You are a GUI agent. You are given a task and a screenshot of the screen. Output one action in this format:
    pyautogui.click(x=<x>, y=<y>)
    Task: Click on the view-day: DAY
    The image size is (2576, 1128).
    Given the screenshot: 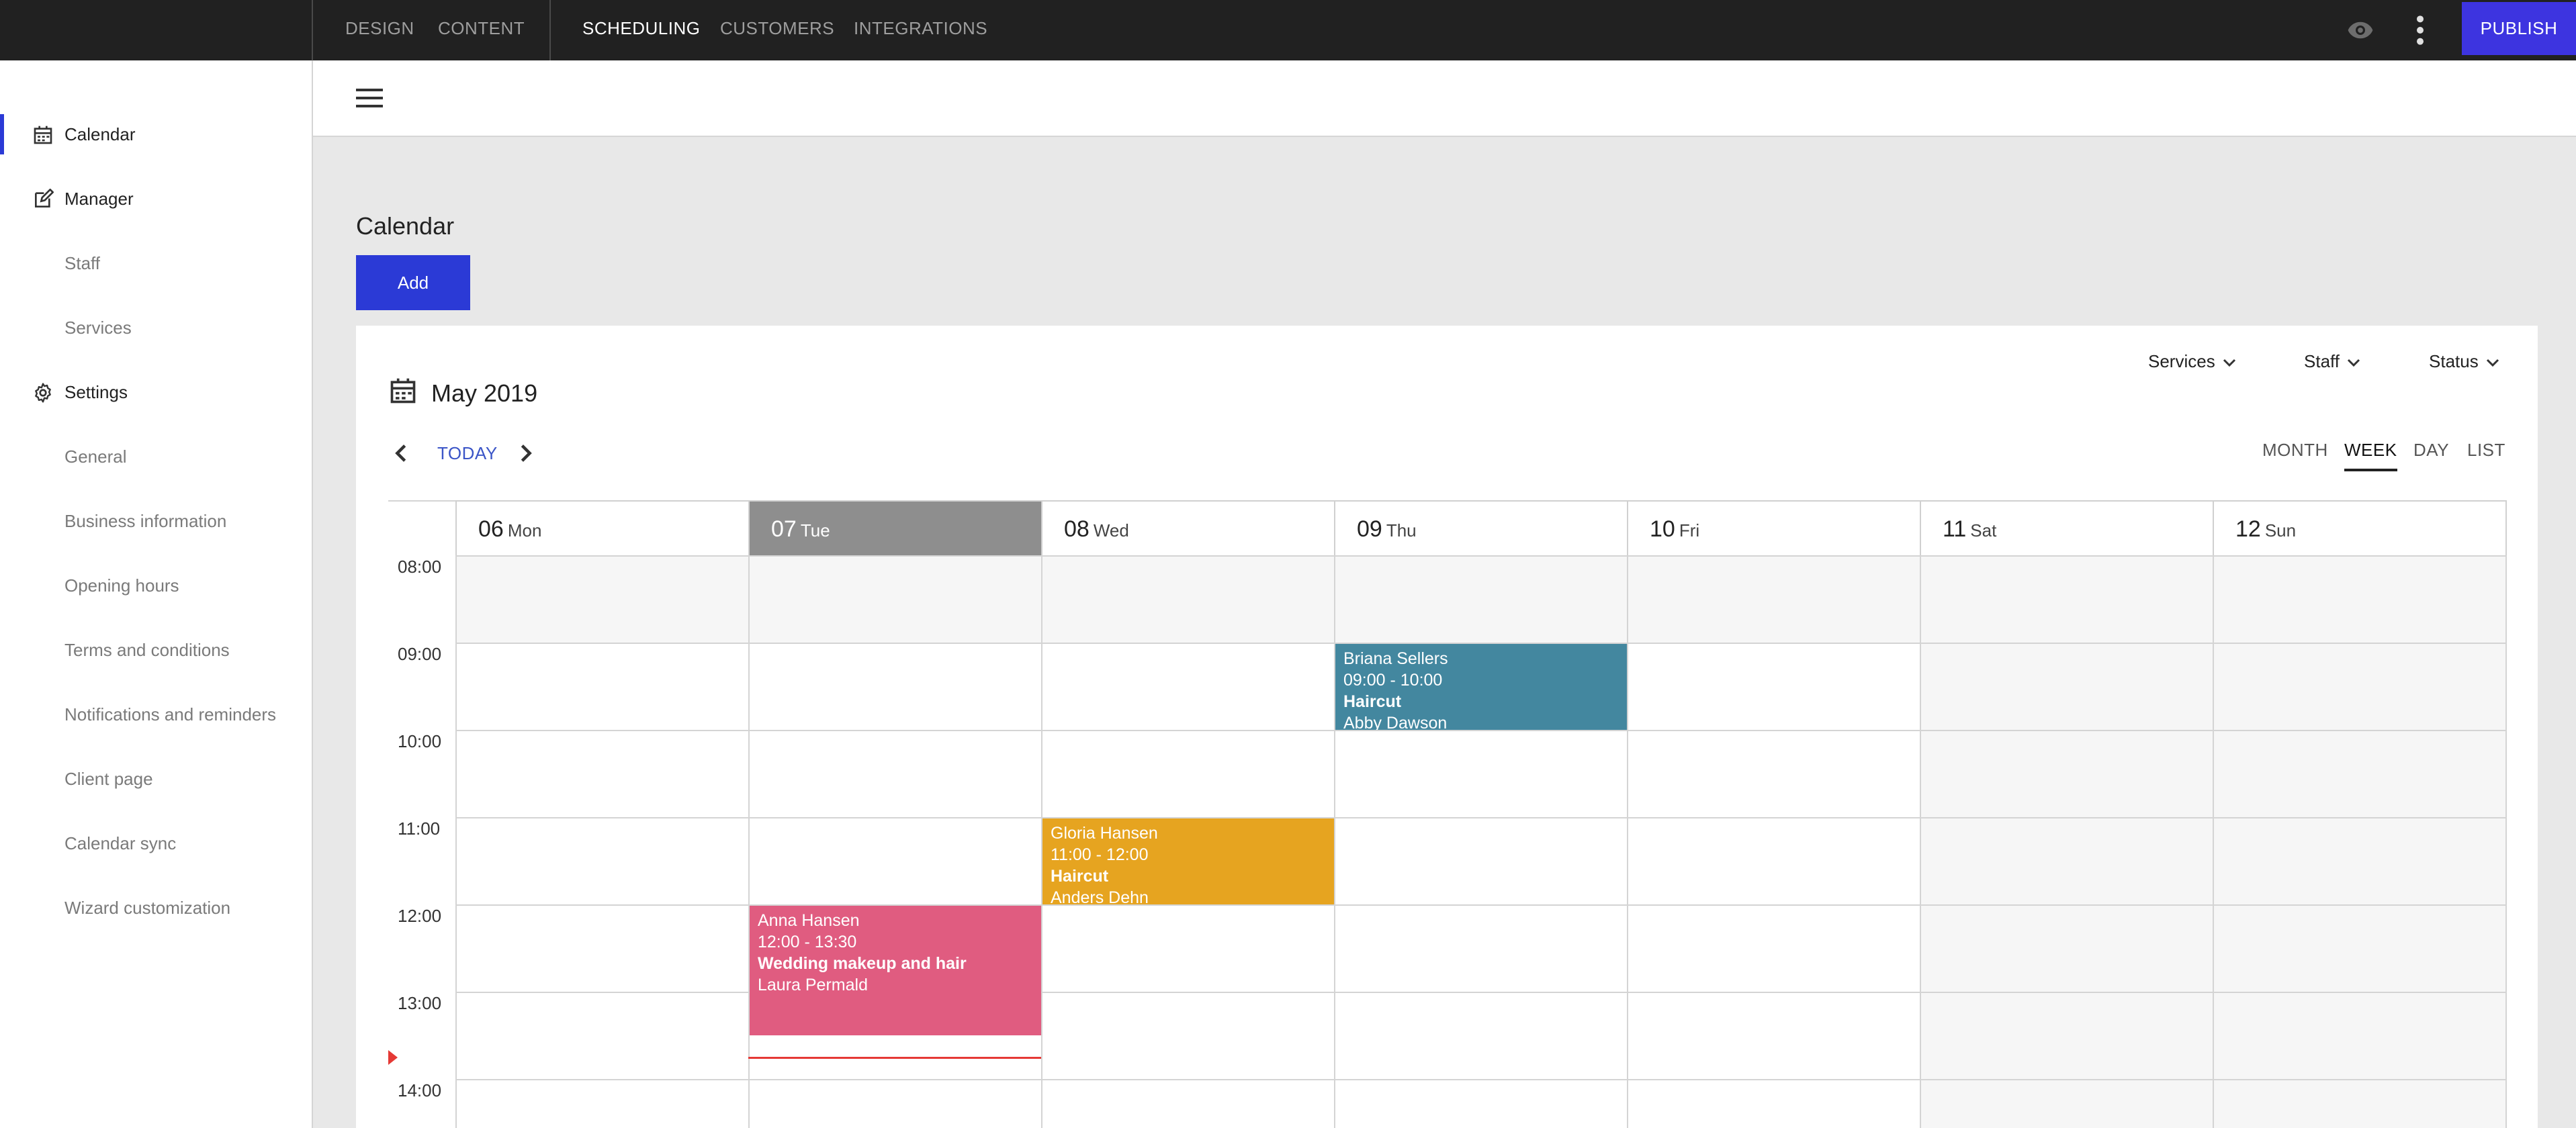 What is the action you would take?
    pyautogui.click(x=2431, y=454)
    